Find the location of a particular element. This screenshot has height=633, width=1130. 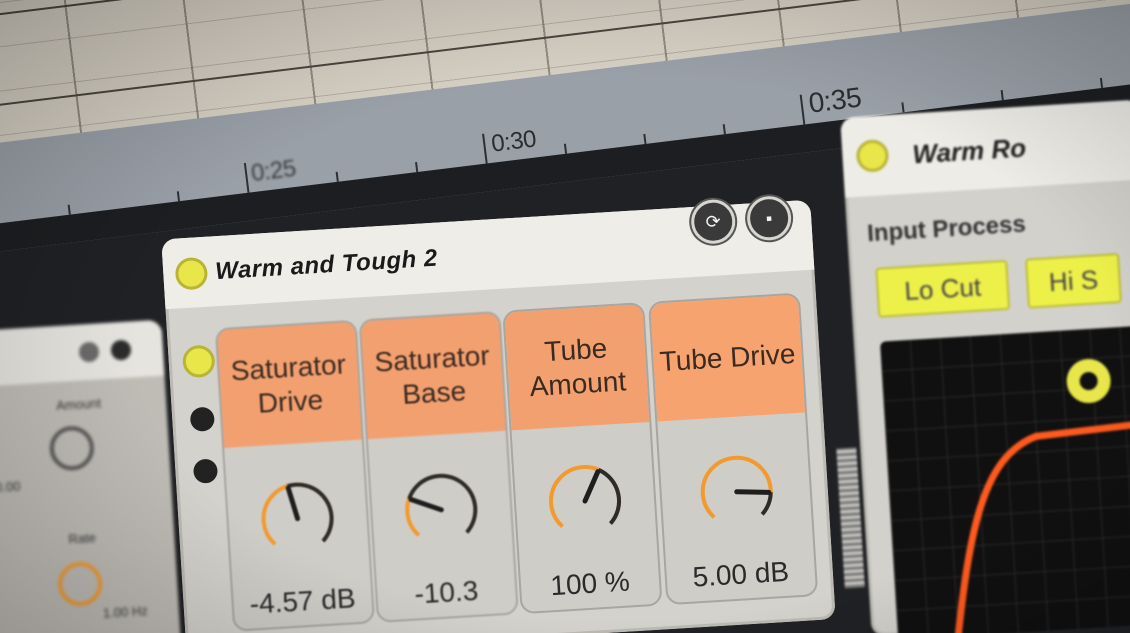

section-label: Input Process is located at coordinates (946, 229).